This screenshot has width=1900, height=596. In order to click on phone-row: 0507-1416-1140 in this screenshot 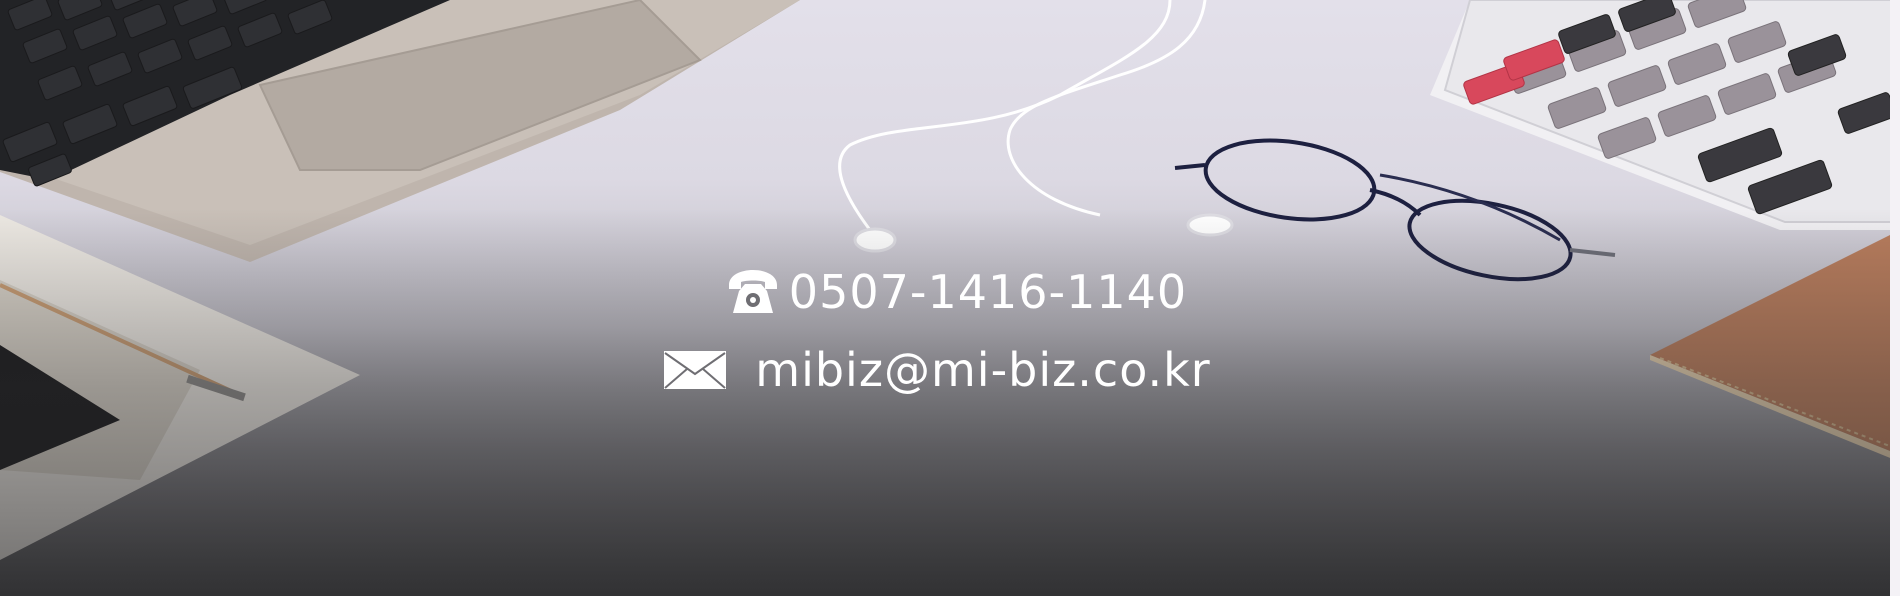, I will do `click(956, 292)`.